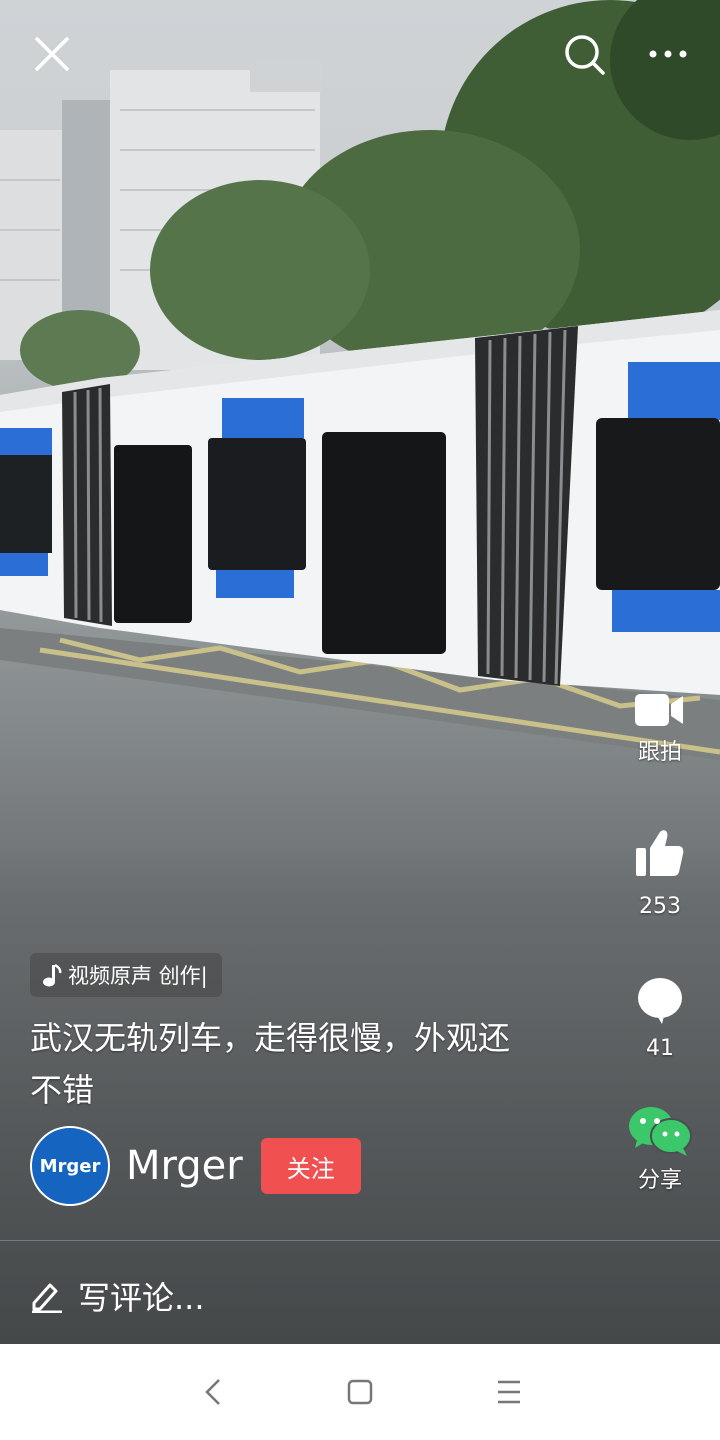  I want to click on duet-button: 跟拍, so click(660, 728).